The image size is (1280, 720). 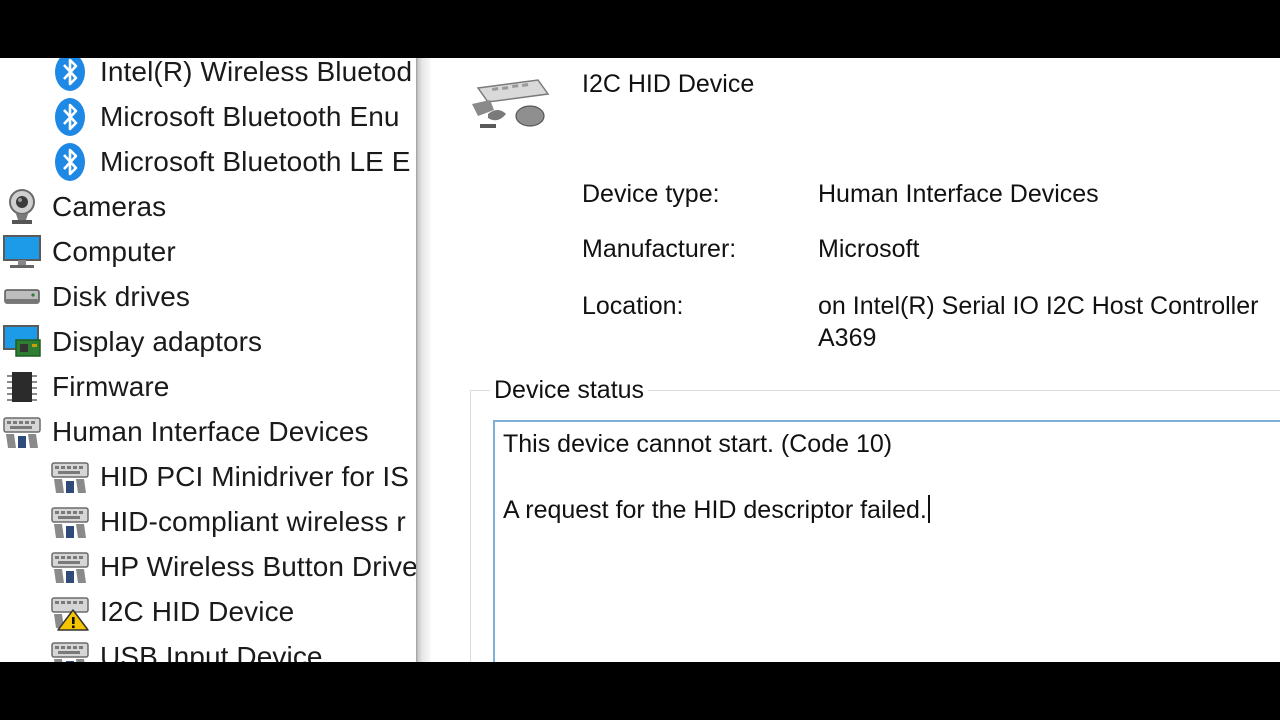 What do you see at coordinates (157, 341) in the screenshot?
I see `tree-item-label: Display adaptors` at bounding box center [157, 341].